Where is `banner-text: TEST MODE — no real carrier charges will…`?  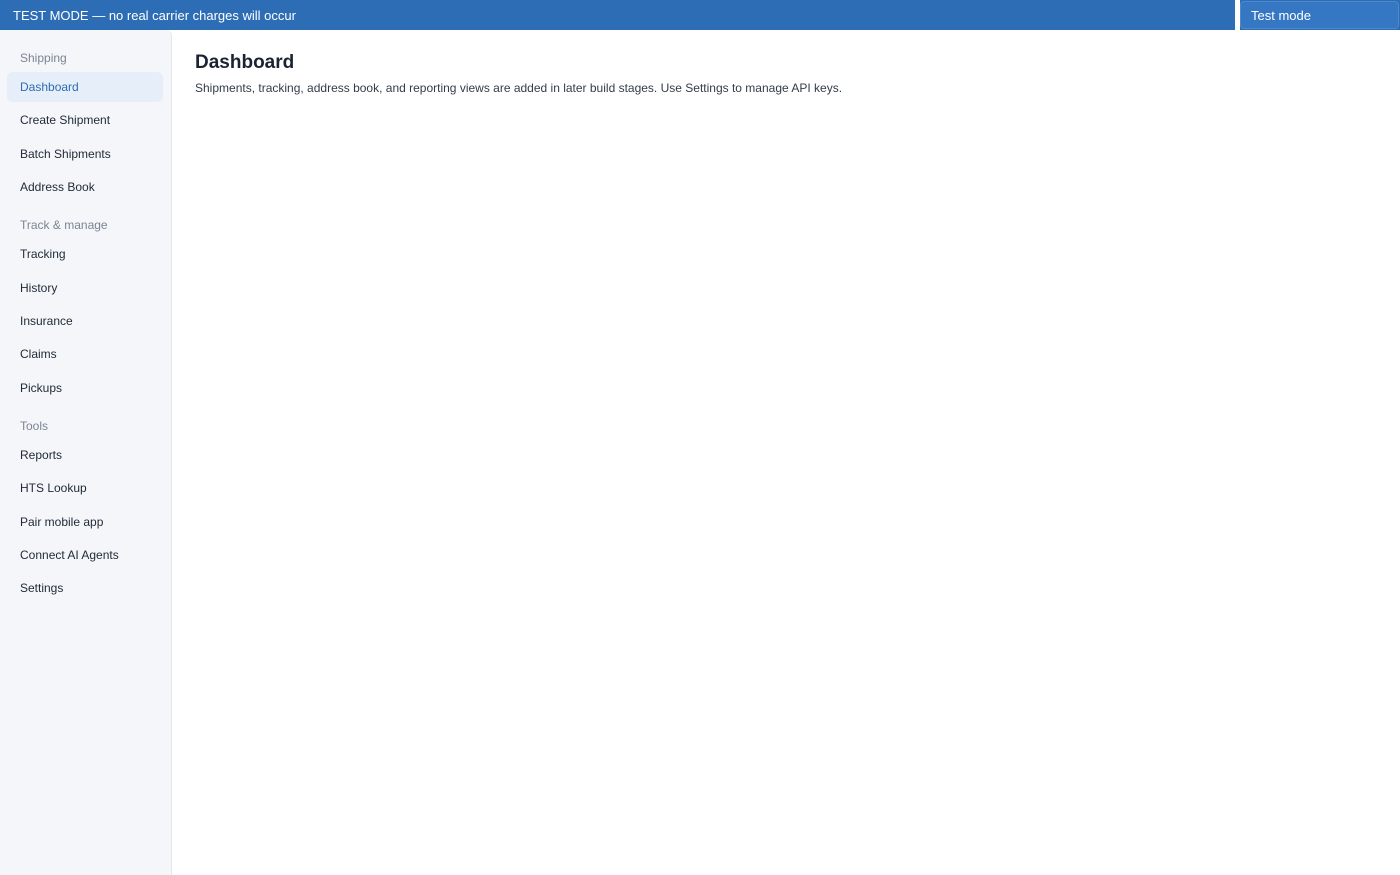
banner-text: TEST MODE — no real carrier charges will… is located at coordinates (154, 15).